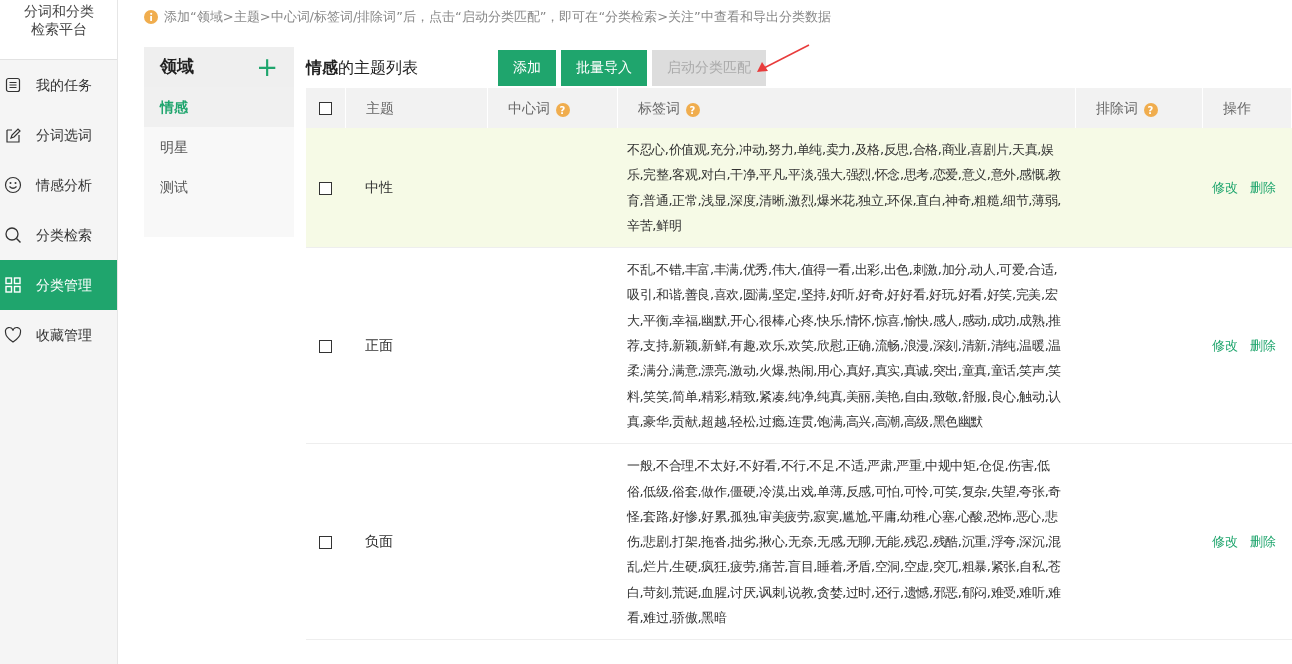 This screenshot has width=1292, height=664. Describe the element at coordinates (379, 107) in the screenshot. I see `column-header: 主题` at that location.